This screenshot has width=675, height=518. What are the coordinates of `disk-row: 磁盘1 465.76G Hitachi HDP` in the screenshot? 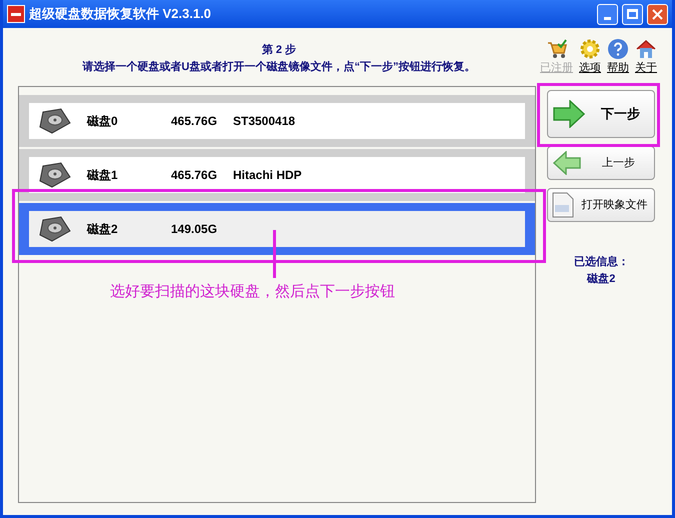 It's located at (277, 175).